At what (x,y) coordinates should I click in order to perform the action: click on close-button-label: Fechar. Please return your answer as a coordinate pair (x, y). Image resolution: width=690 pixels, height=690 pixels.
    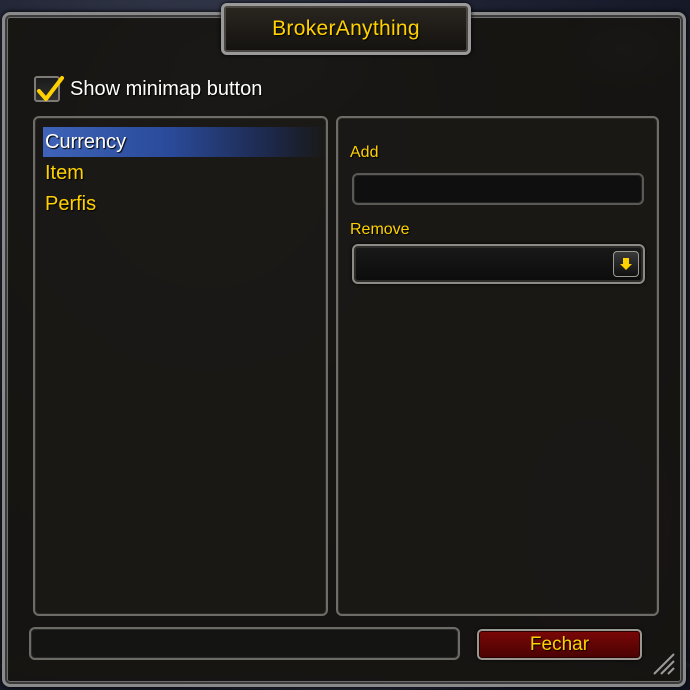
    Looking at the image, I should click on (559, 644).